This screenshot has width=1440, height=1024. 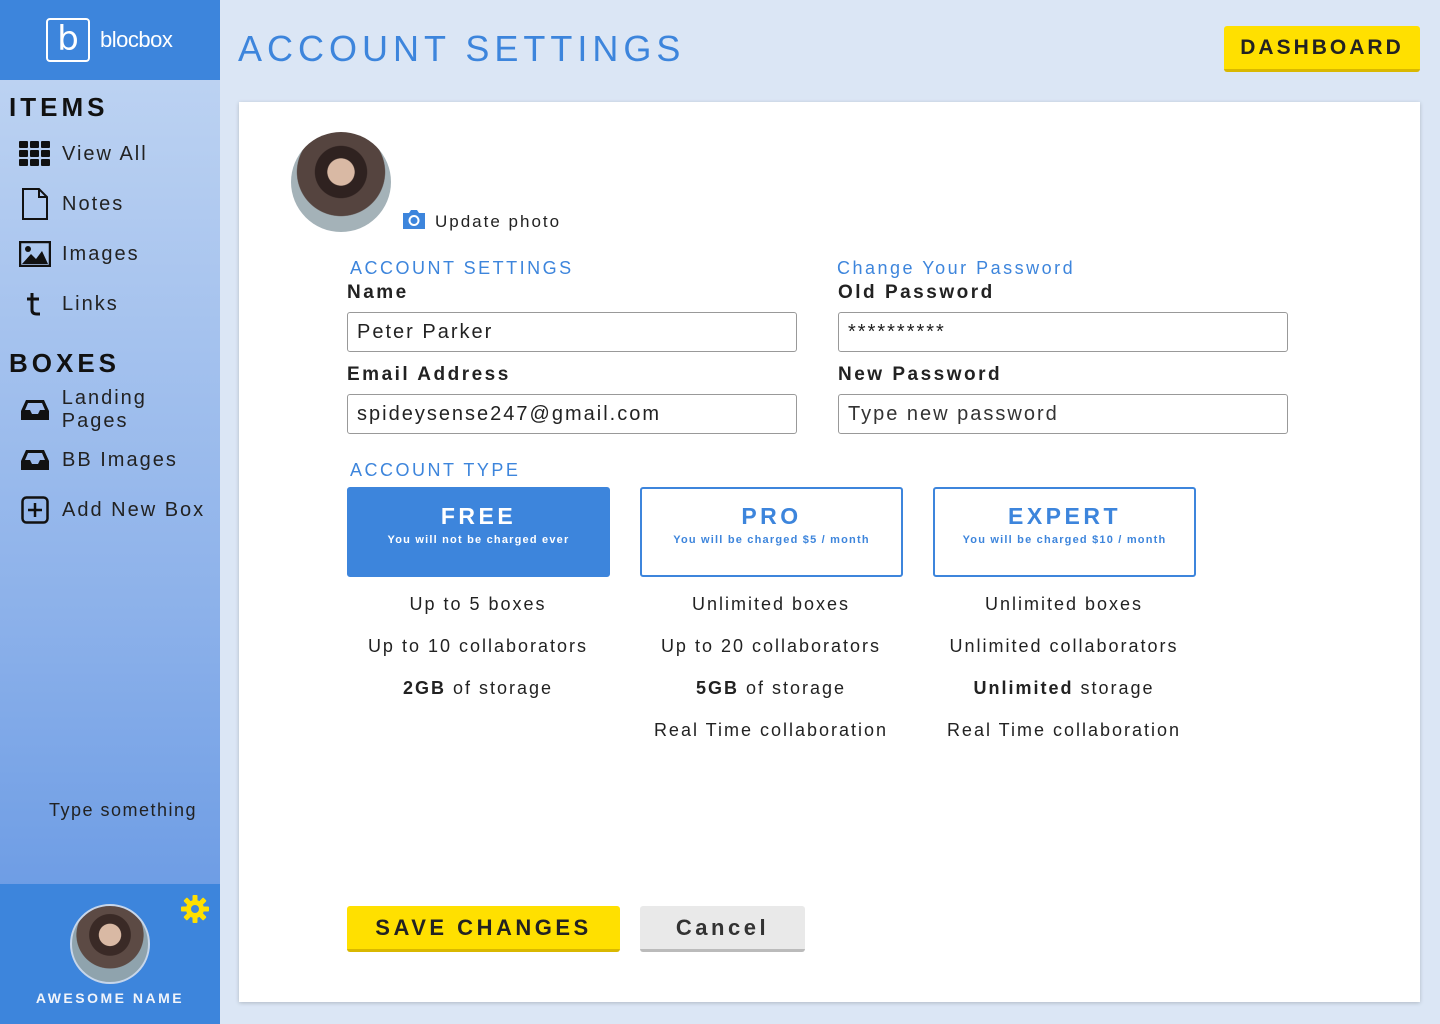 What do you see at coordinates (498, 221) in the screenshot?
I see `update-photo-label: Update photo` at bounding box center [498, 221].